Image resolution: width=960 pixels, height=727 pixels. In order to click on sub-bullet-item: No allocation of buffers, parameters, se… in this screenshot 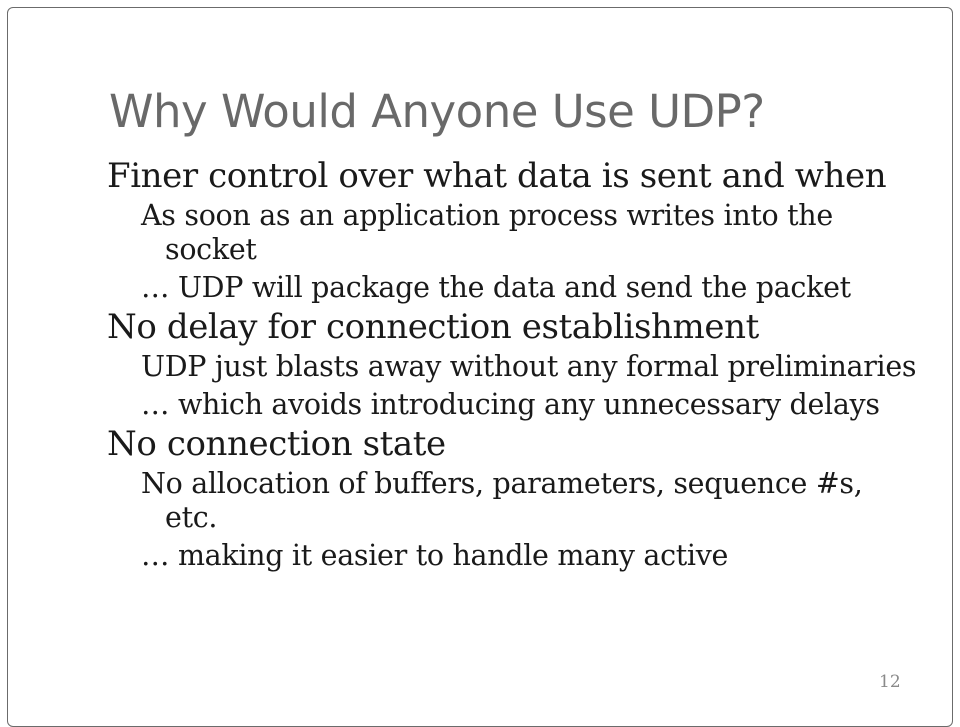, I will do `click(502, 500)`.